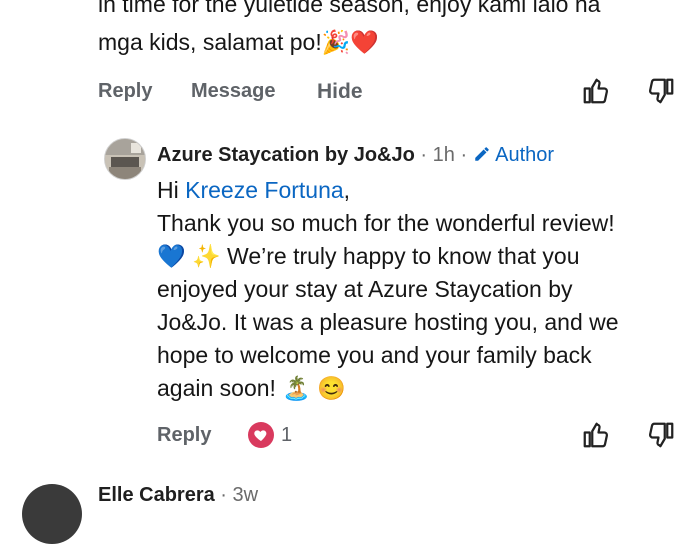 This screenshot has width=700, height=544. What do you see at coordinates (168, 190) in the screenshot?
I see `reply-greeting: Hi` at bounding box center [168, 190].